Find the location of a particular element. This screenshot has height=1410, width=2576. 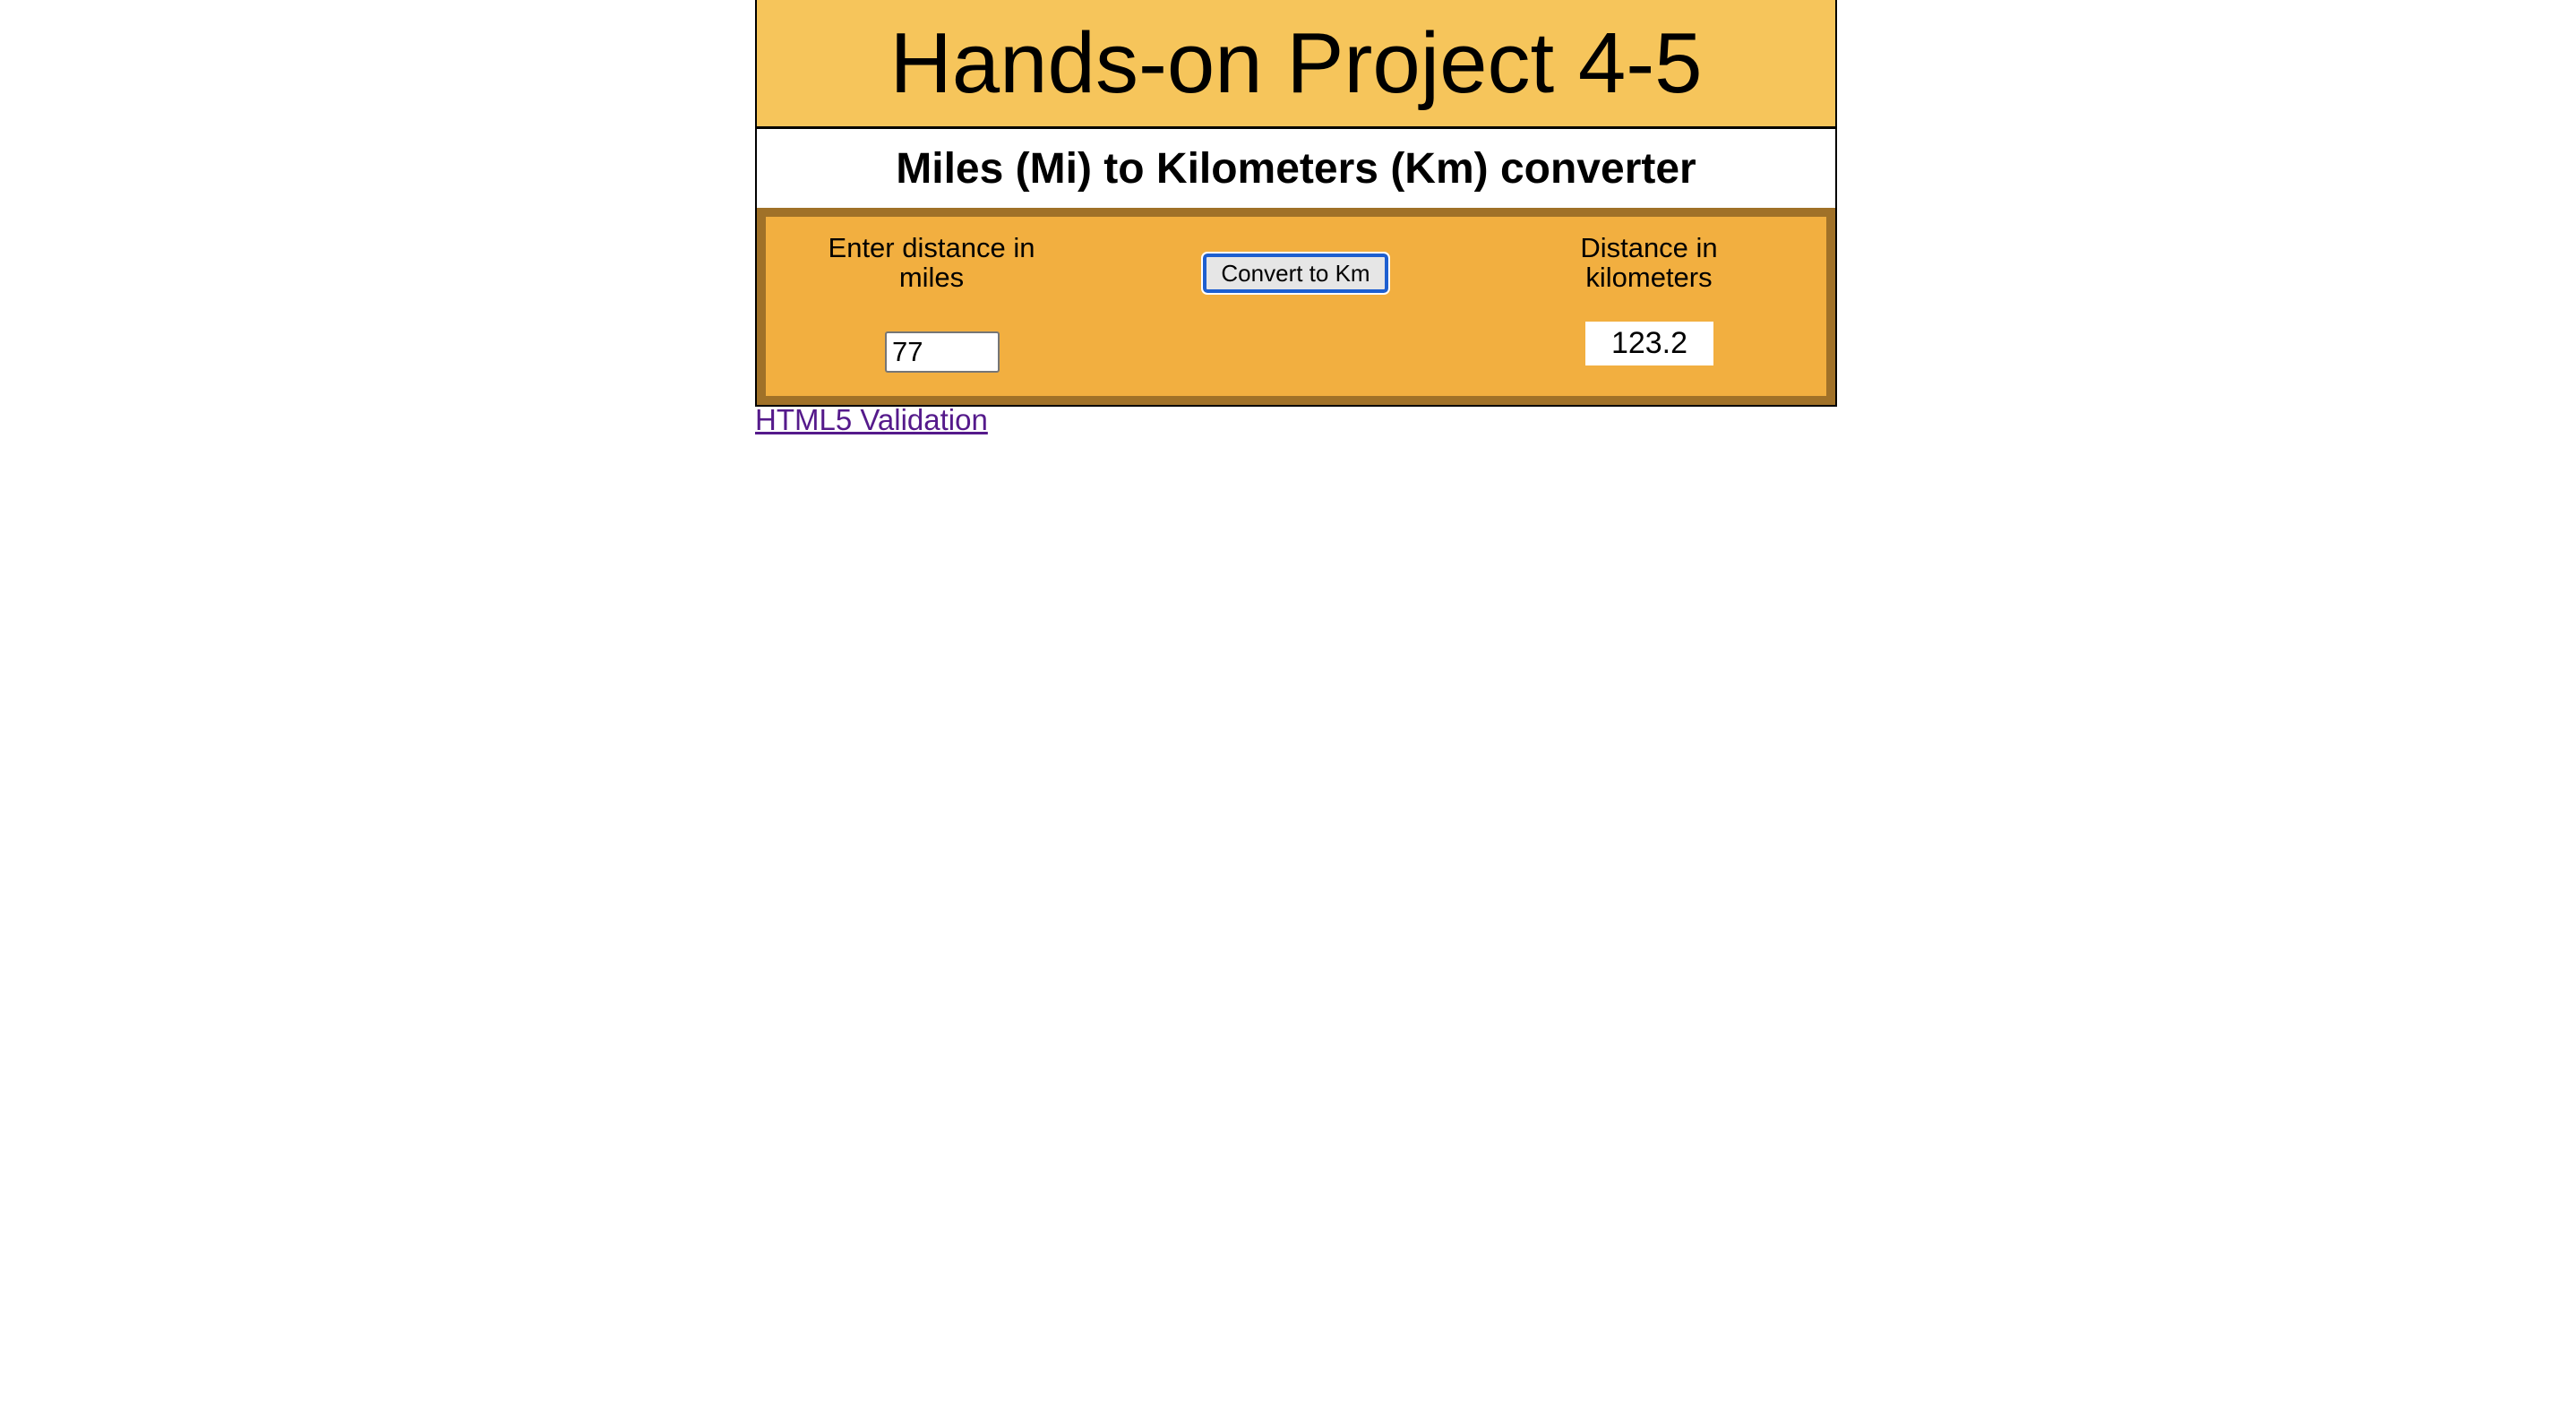

page-title: Hands-on Project 4-5 is located at coordinates (1296, 62).